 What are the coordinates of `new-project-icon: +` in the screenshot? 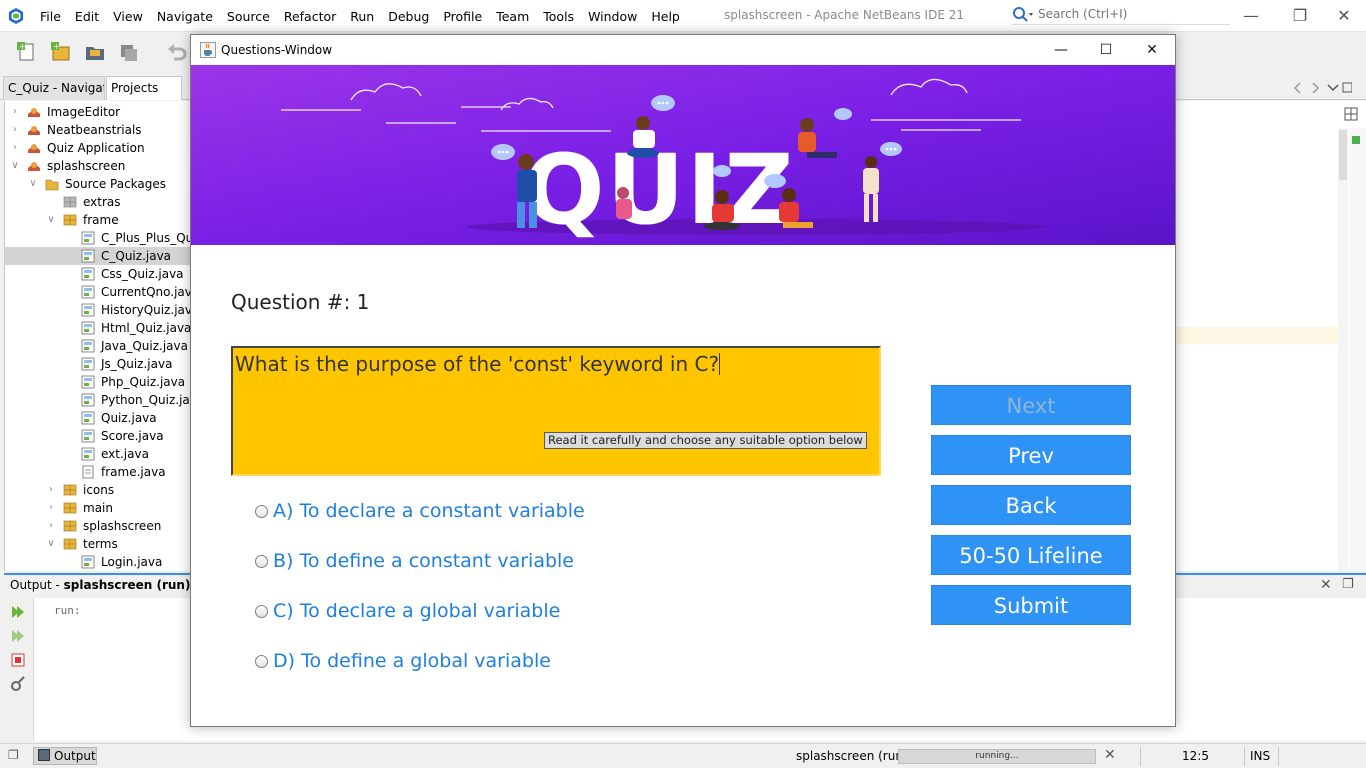 It's located at (61, 52).